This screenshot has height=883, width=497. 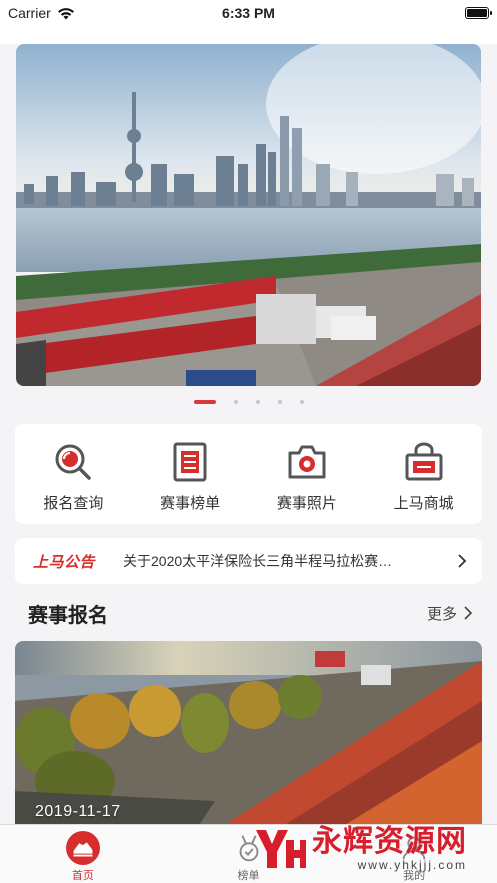 I want to click on carrier-label: Carrier, so click(x=29, y=13).